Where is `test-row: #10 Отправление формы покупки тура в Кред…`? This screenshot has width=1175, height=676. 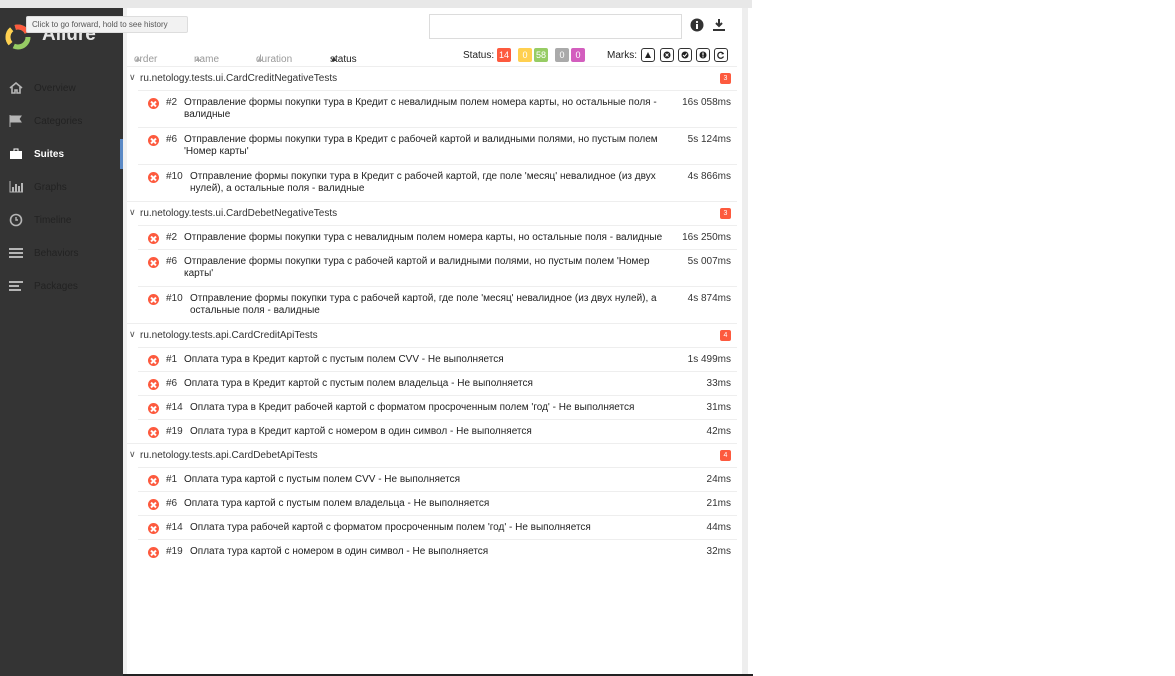
test-row: #10 Отправление формы покупки тура в Кред… is located at coordinates (437, 182).